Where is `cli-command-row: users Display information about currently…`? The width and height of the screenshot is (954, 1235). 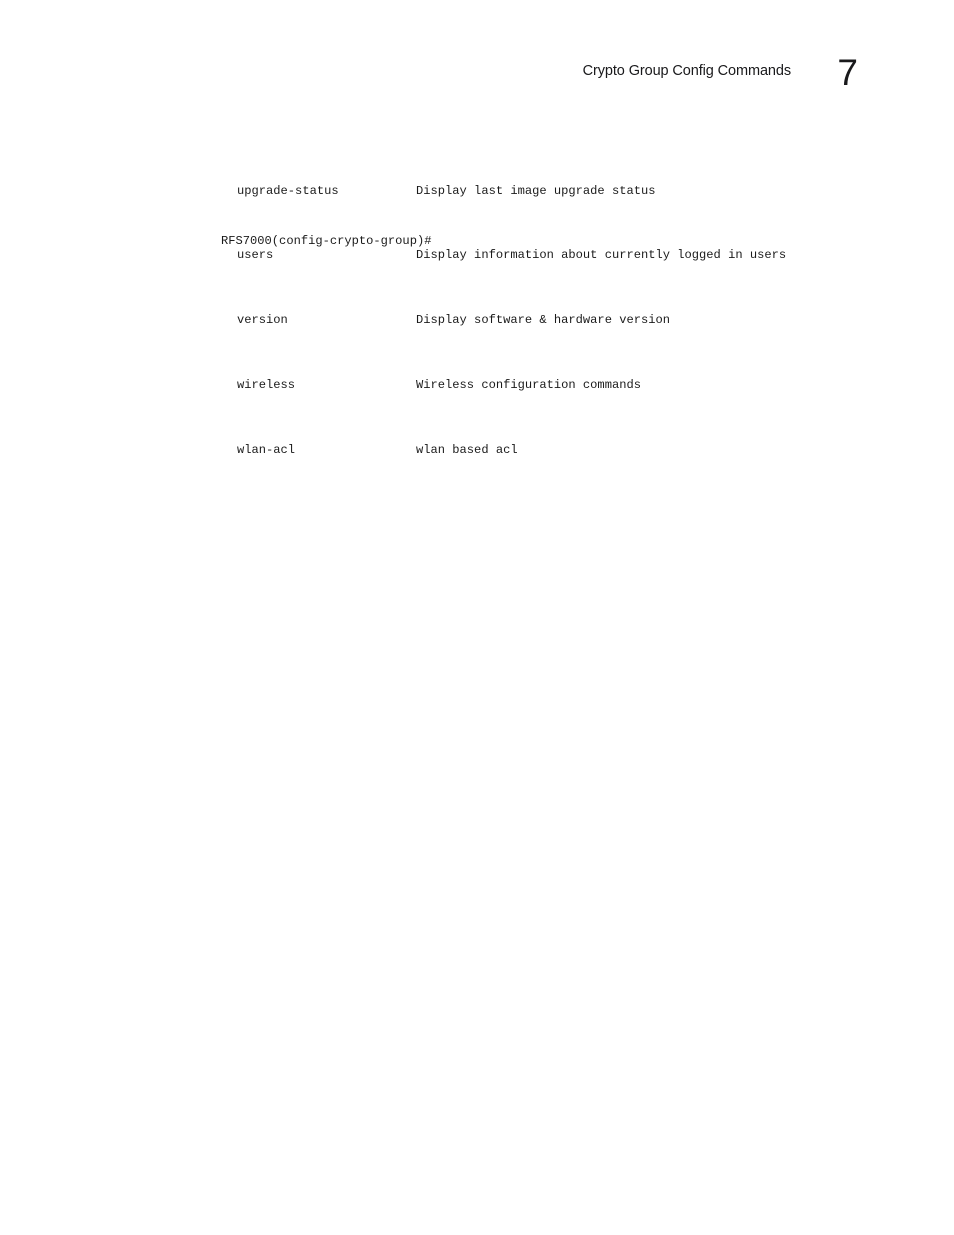 cli-command-row: users Display information about currently… is located at coordinates (511, 255).